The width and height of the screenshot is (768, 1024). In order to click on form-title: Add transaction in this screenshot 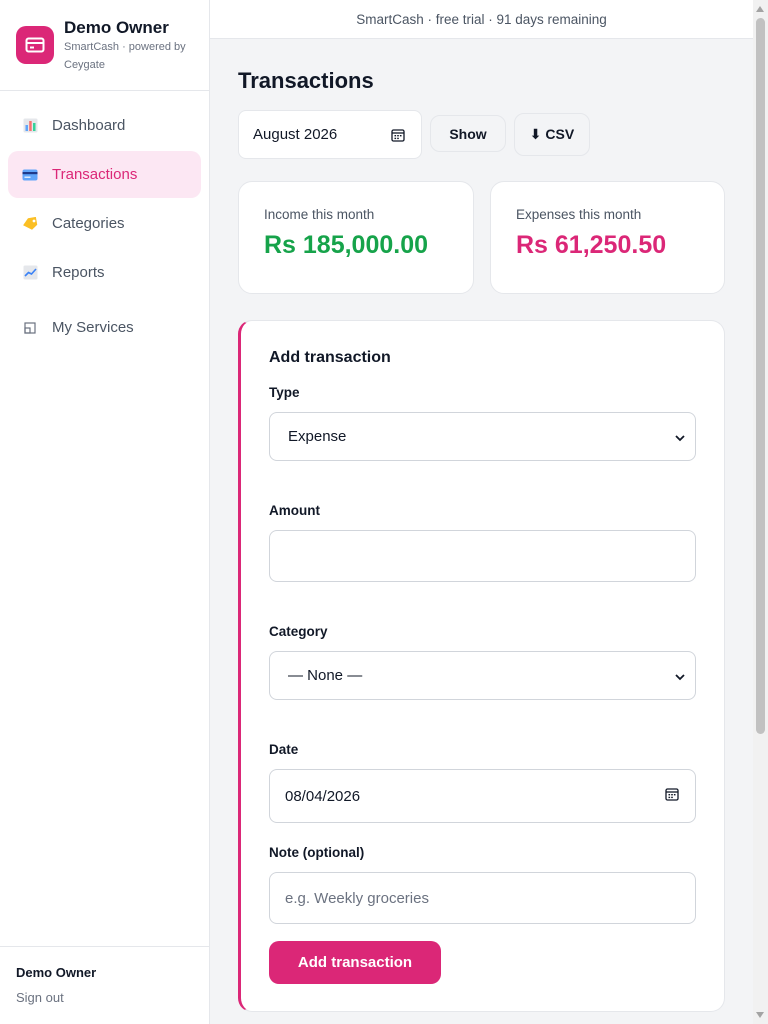, I will do `click(330, 357)`.